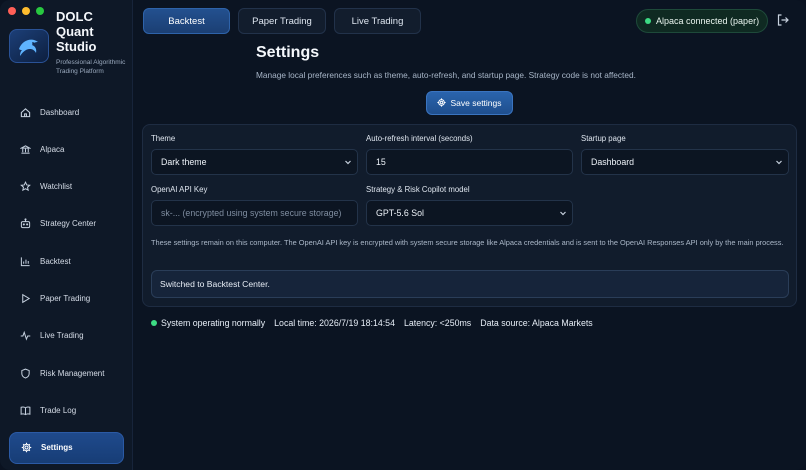  What do you see at coordinates (40, 11) in the screenshot?
I see `maximize-window-button` at bounding box center [40, 11].